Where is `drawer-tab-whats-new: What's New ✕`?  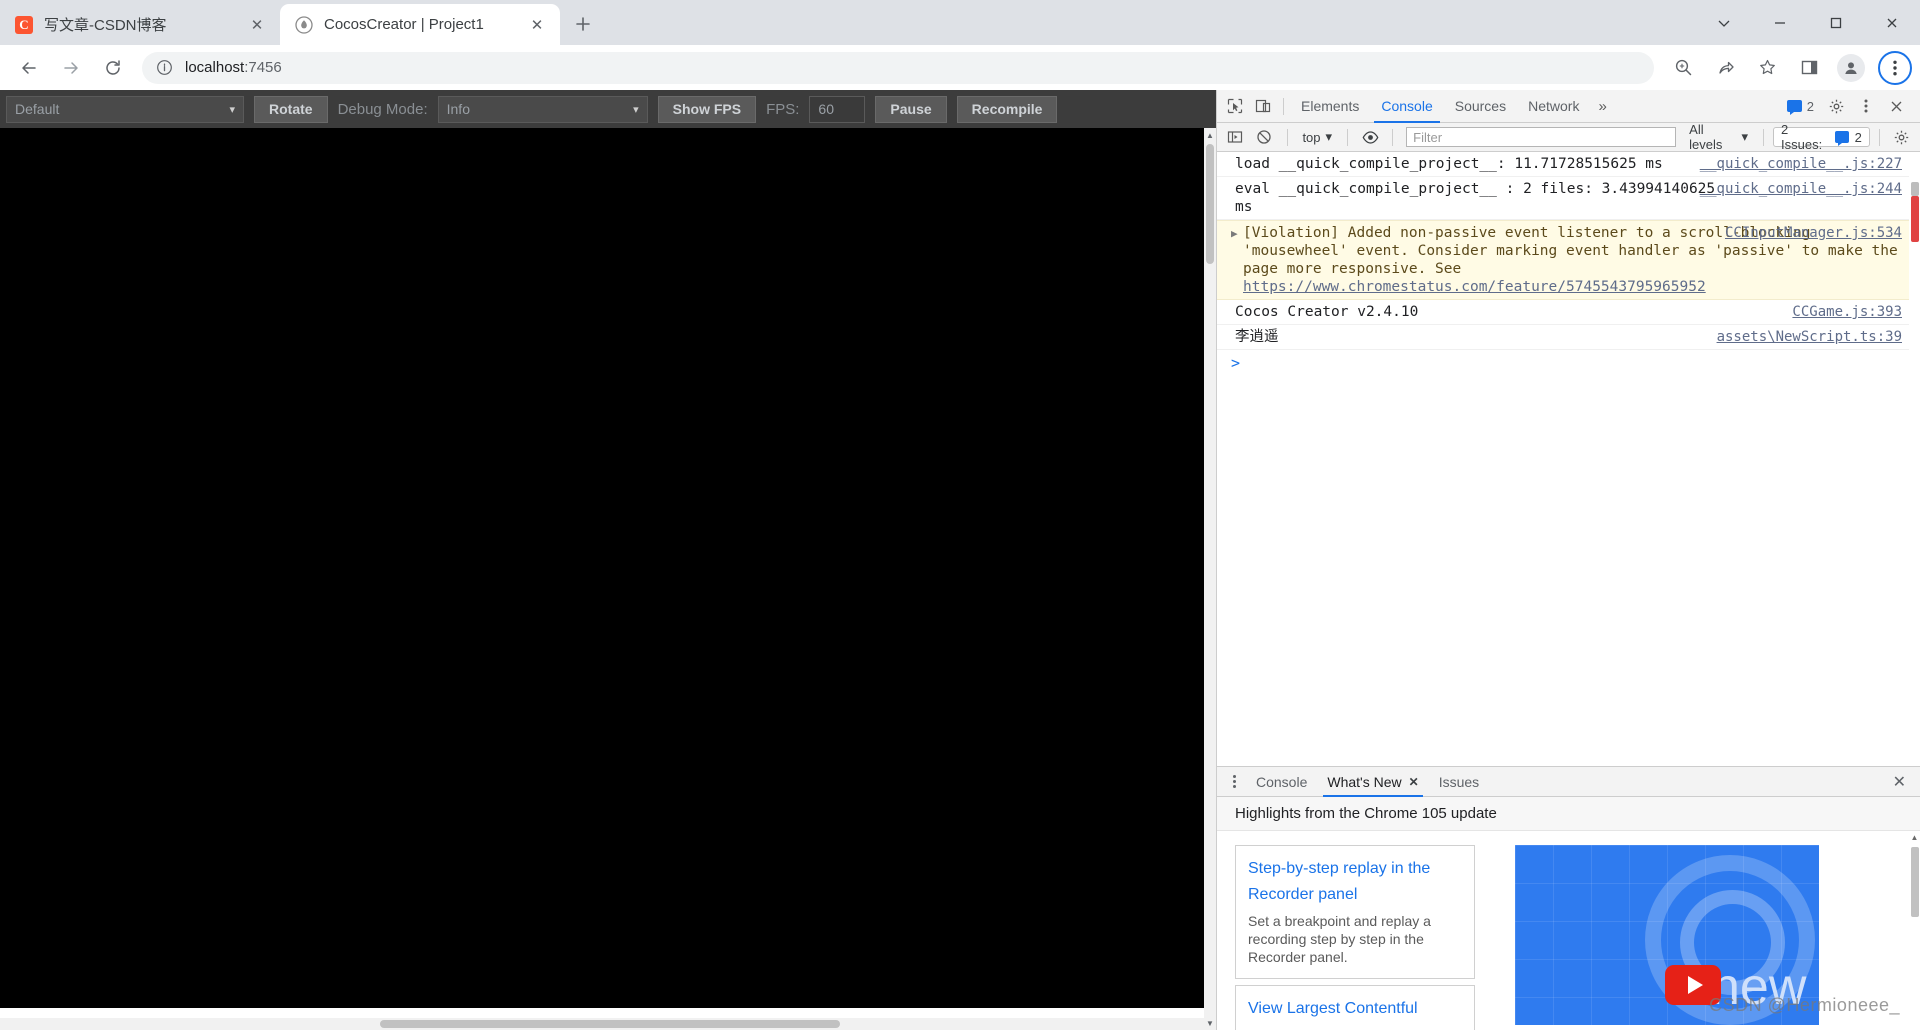 drawer-tab-whats-new: What's New ✕ is located at coordinates (1372, 782).